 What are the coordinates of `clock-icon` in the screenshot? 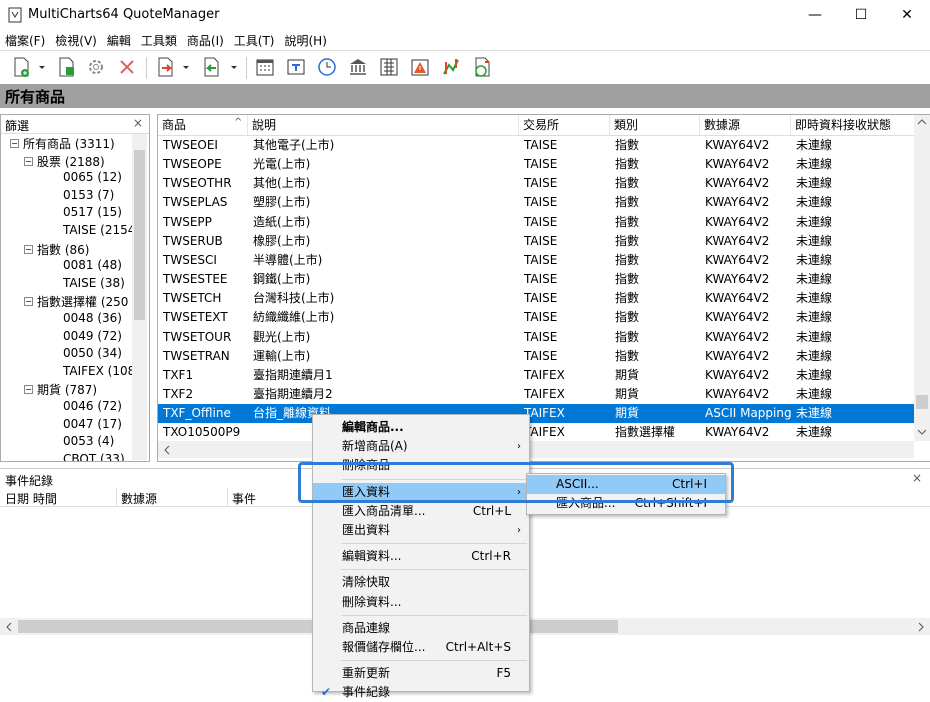 It's located at (327, 67).